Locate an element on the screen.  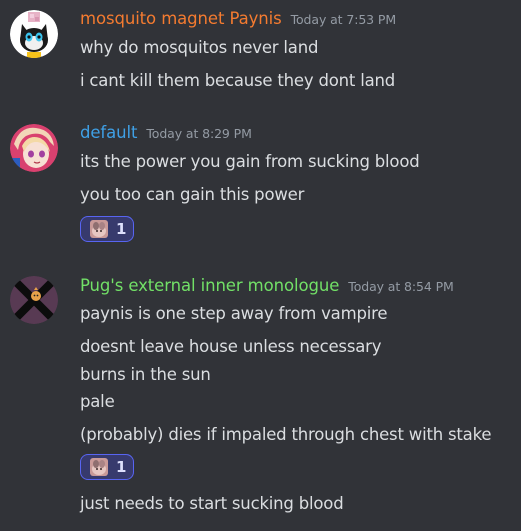
username: default is located at coordinates (108, 132).